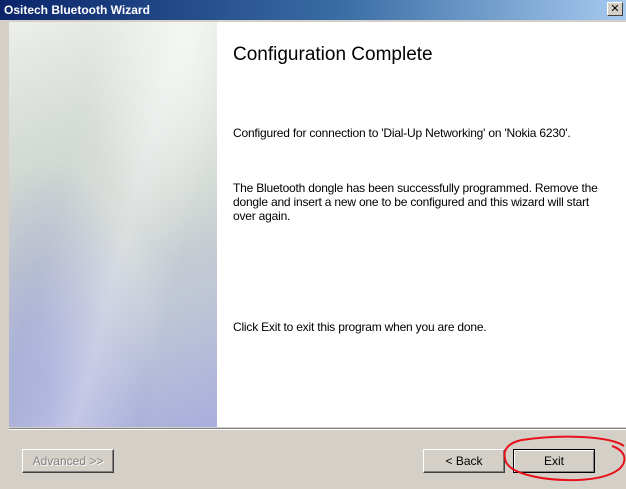  Describe the element at coordinates (68, 461) in the screenshot. I see `advanced-button: Advanced >>` at that location.